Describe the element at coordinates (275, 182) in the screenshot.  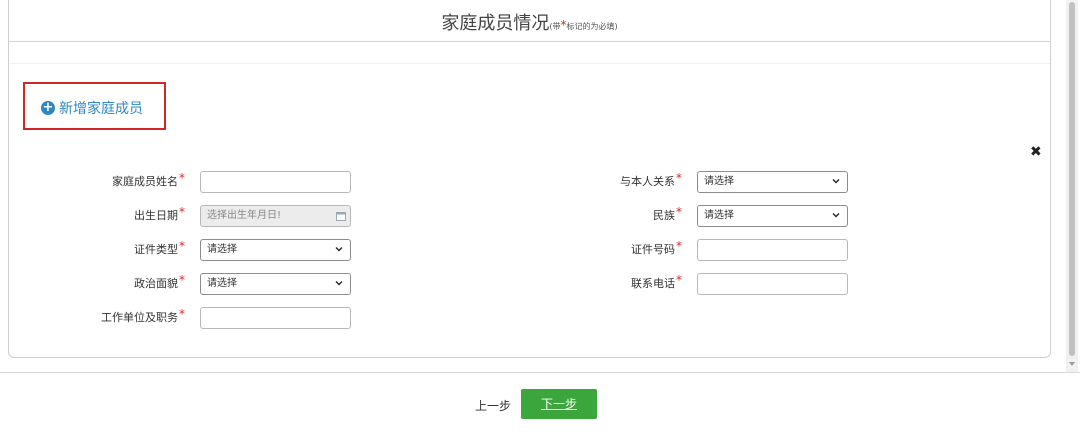
I see `member-name-input` at that location.